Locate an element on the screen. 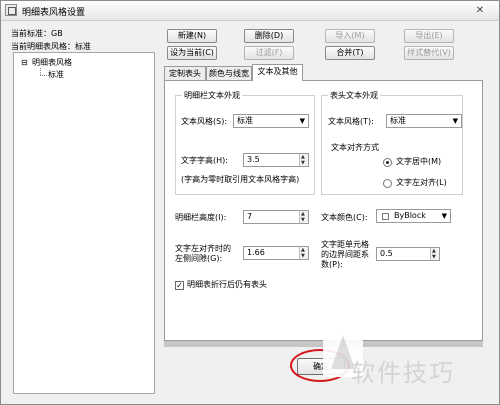  align-center-label: 文字居中(M) is located at coordinates (418, 162).